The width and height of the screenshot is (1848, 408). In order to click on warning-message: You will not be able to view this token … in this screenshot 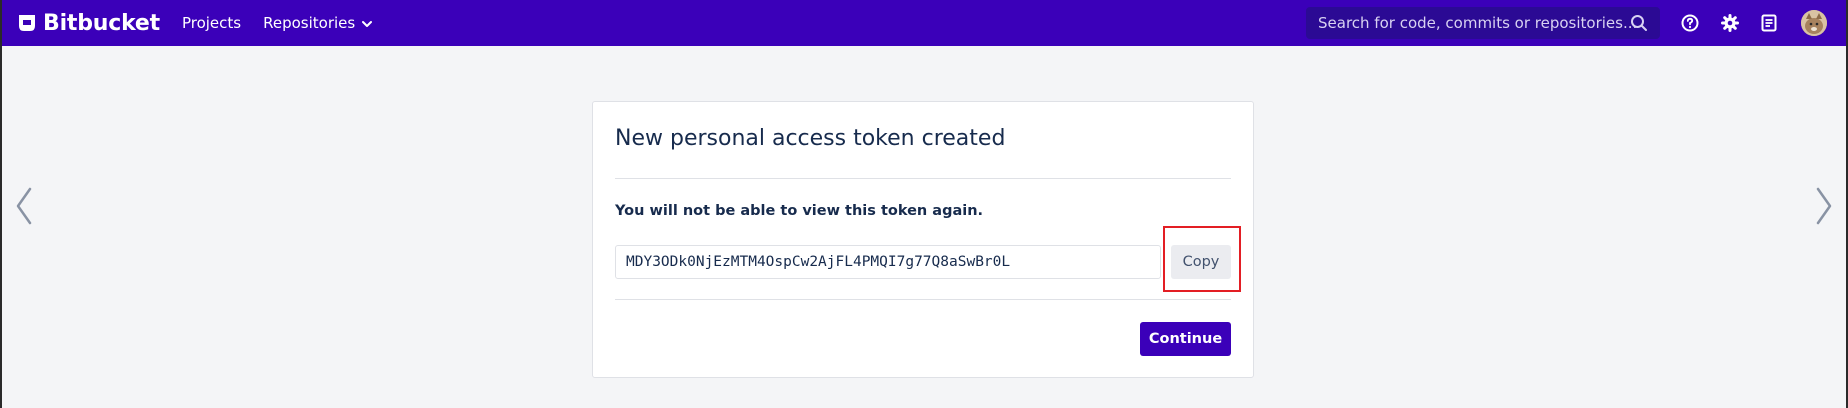, I will do `click(799, 211)`.